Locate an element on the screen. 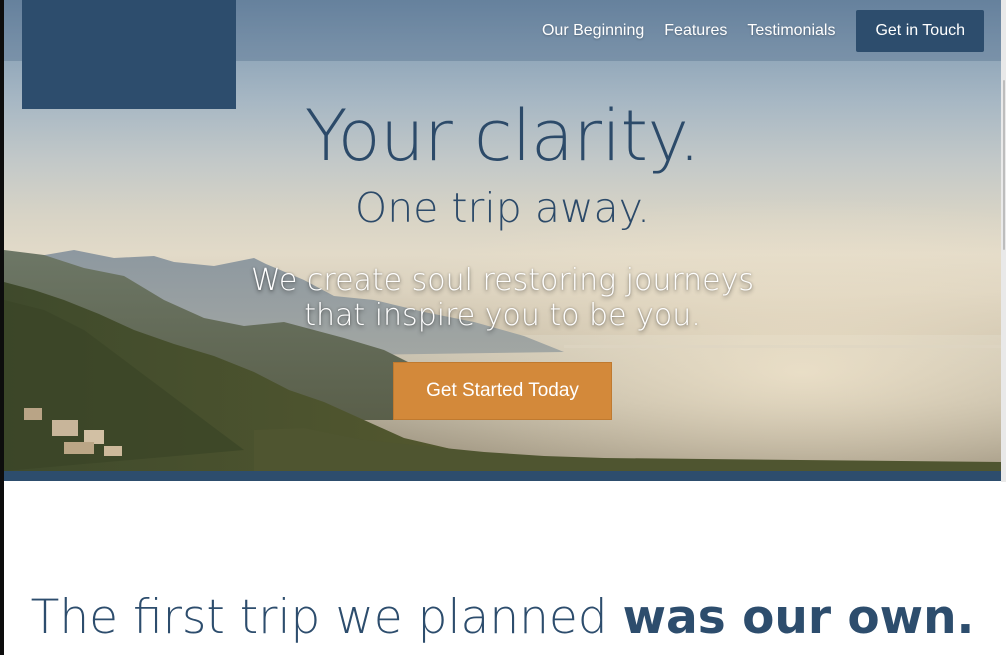 This screenshot has height=655, width=1006. section-title-bold: was our own. is located at coordinates (798, 617).